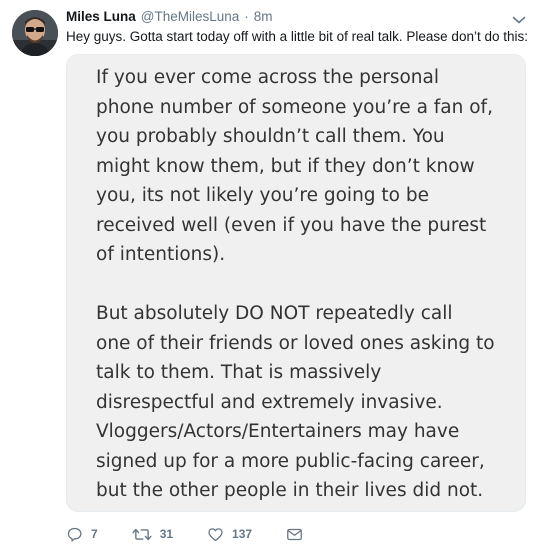  I want to click on tweet-actions: 7 31 137, so click(201, 534).